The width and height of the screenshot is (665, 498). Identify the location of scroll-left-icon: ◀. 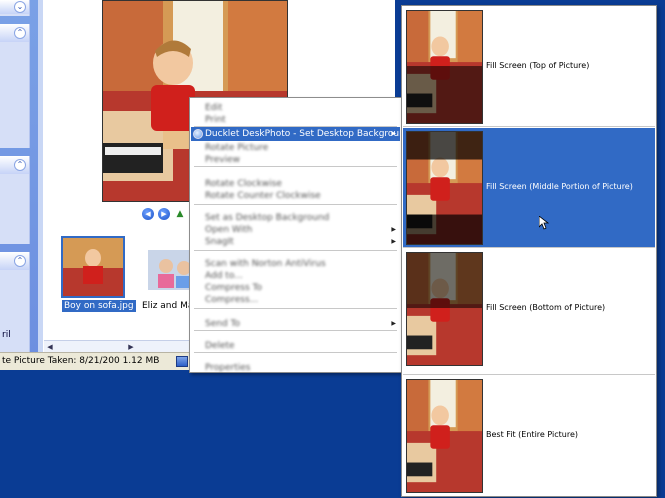
(50, 347).